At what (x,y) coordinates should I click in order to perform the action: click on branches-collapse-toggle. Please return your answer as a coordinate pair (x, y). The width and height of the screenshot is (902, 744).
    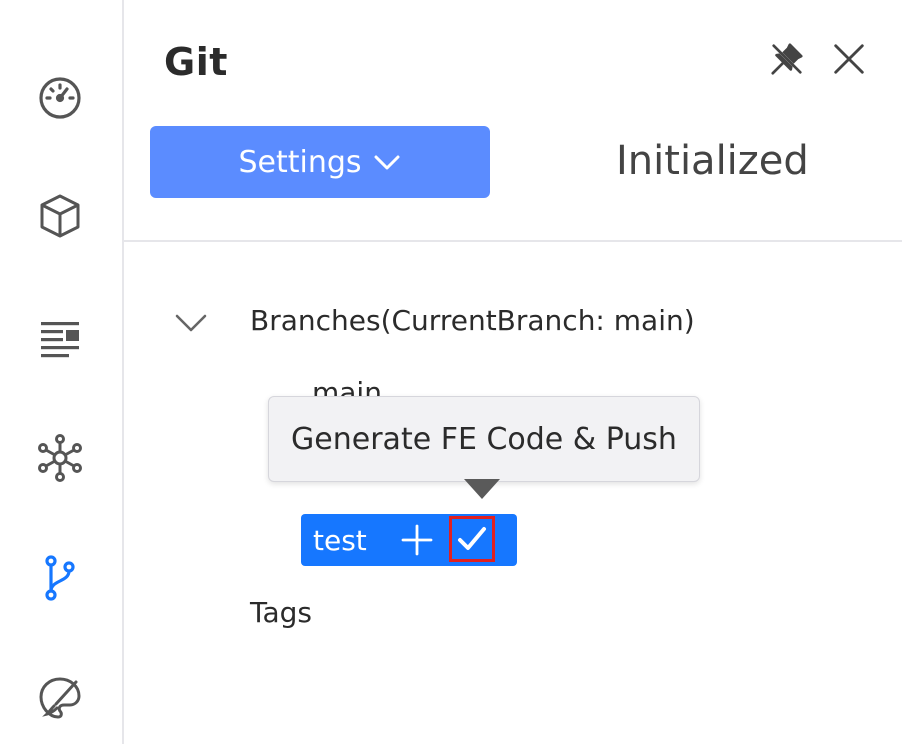
    Looking at the image, I should click on (192, 324).